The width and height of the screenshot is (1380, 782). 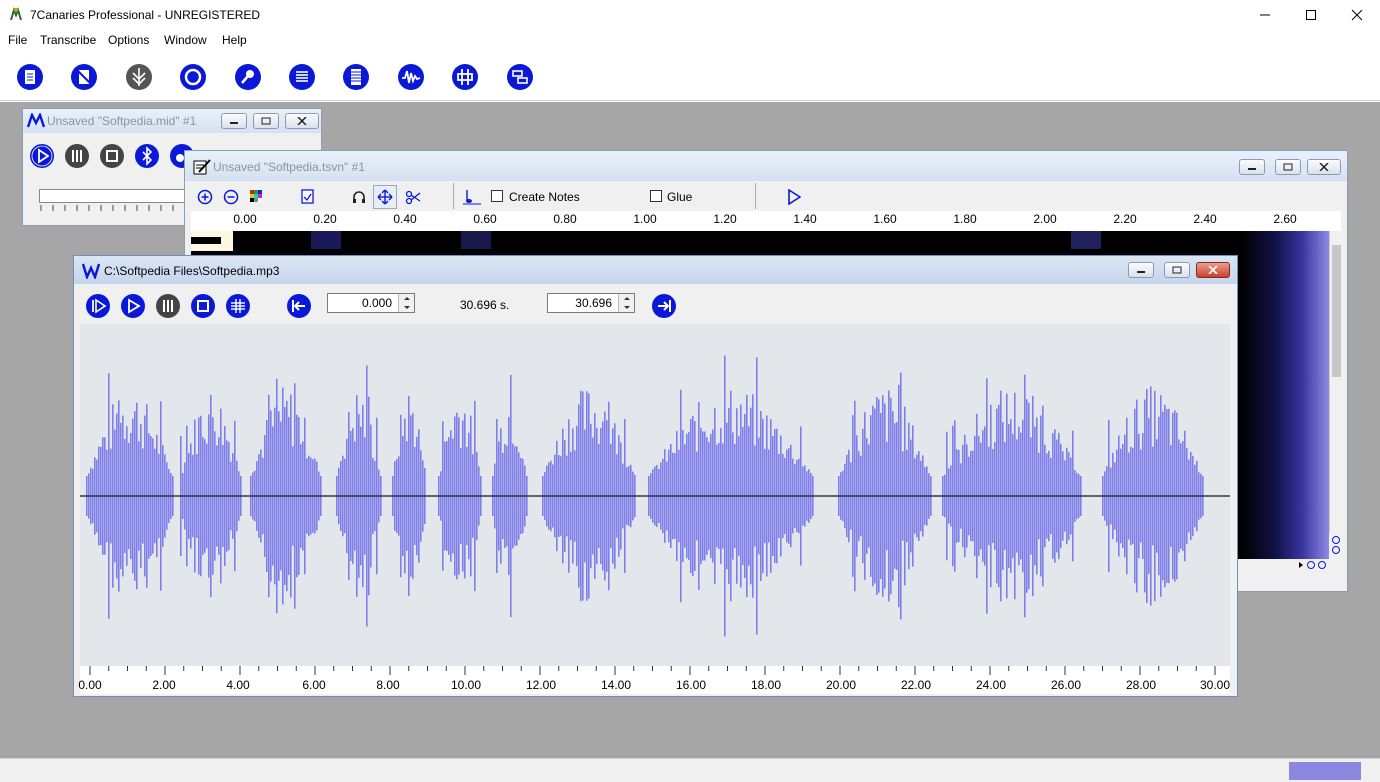 What do you see at coordinates (42, 156) in the screenshot?
I see `midi-play-icon` at bounding box center [42, 156].